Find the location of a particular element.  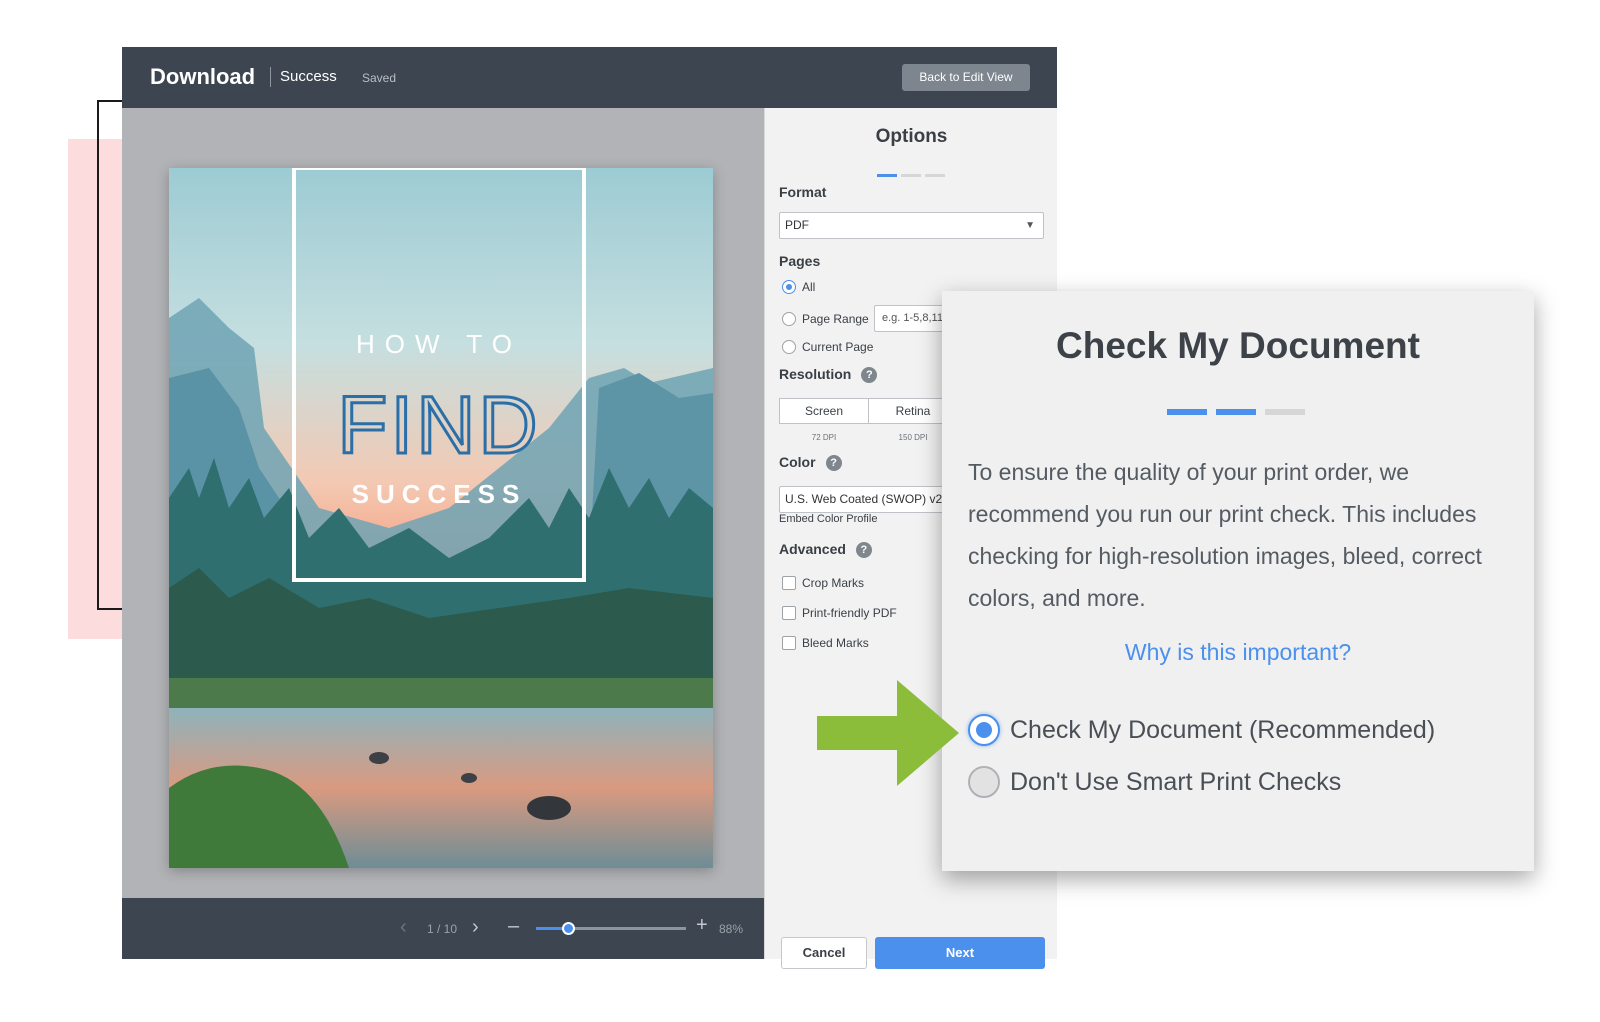

callout-step-indicator is located at coordinates (1240, 411).